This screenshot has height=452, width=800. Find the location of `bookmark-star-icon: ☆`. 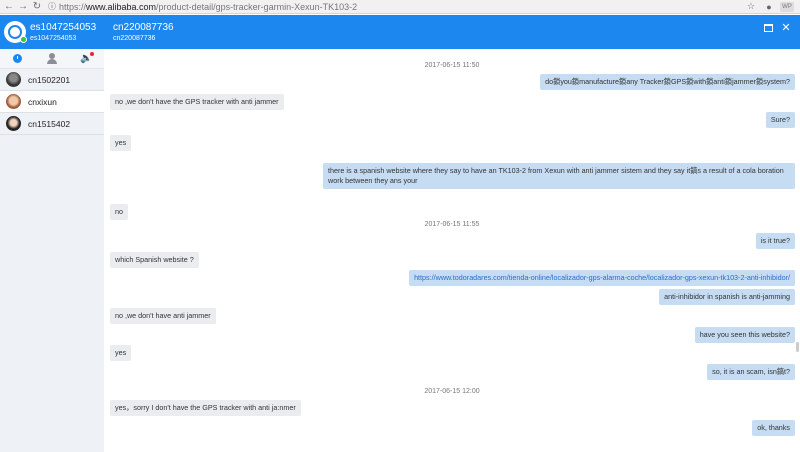

bookmark-star-icon: ☆ is located at coordinates (751, 7).